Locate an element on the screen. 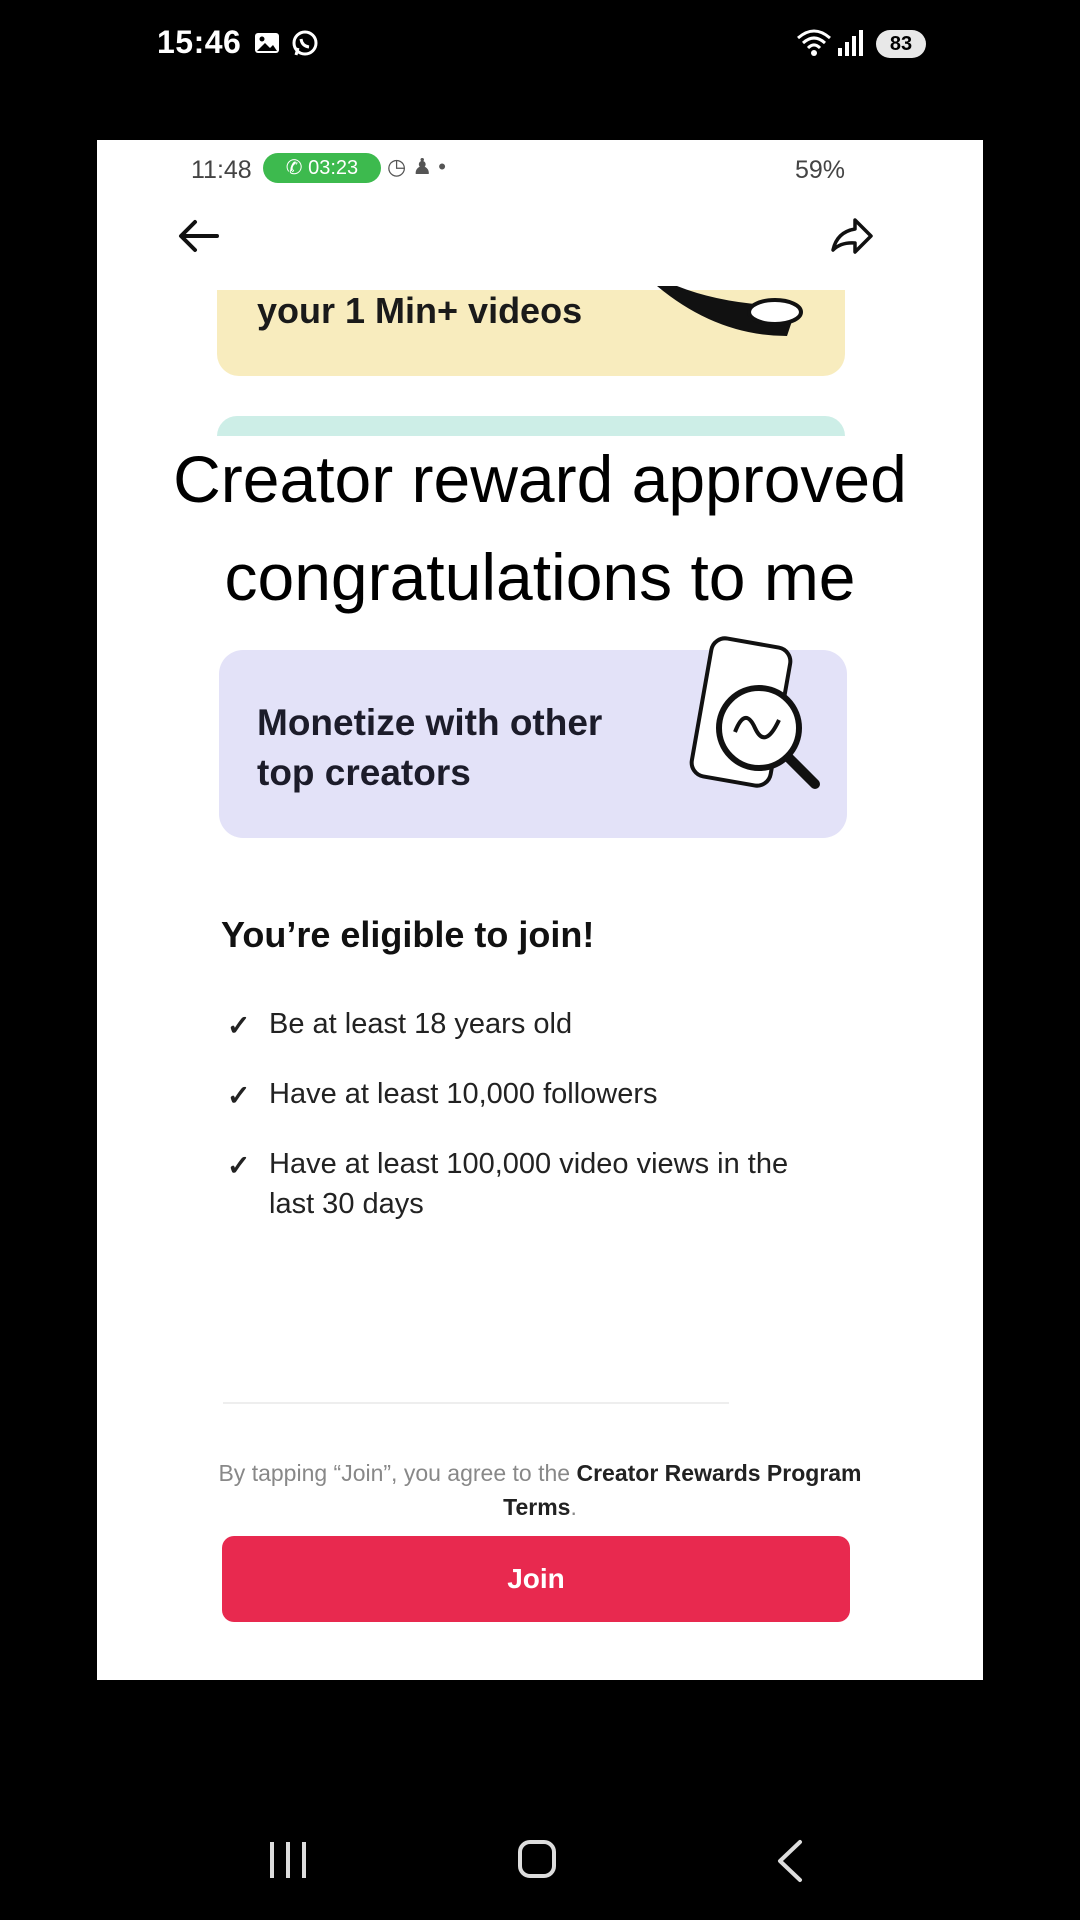 This screenshot has height=1920, width=1080. inner-status-bar: 11:48 ✆ 03:23 ◷ ♟ • 59% is located at coordinates (540, 170).